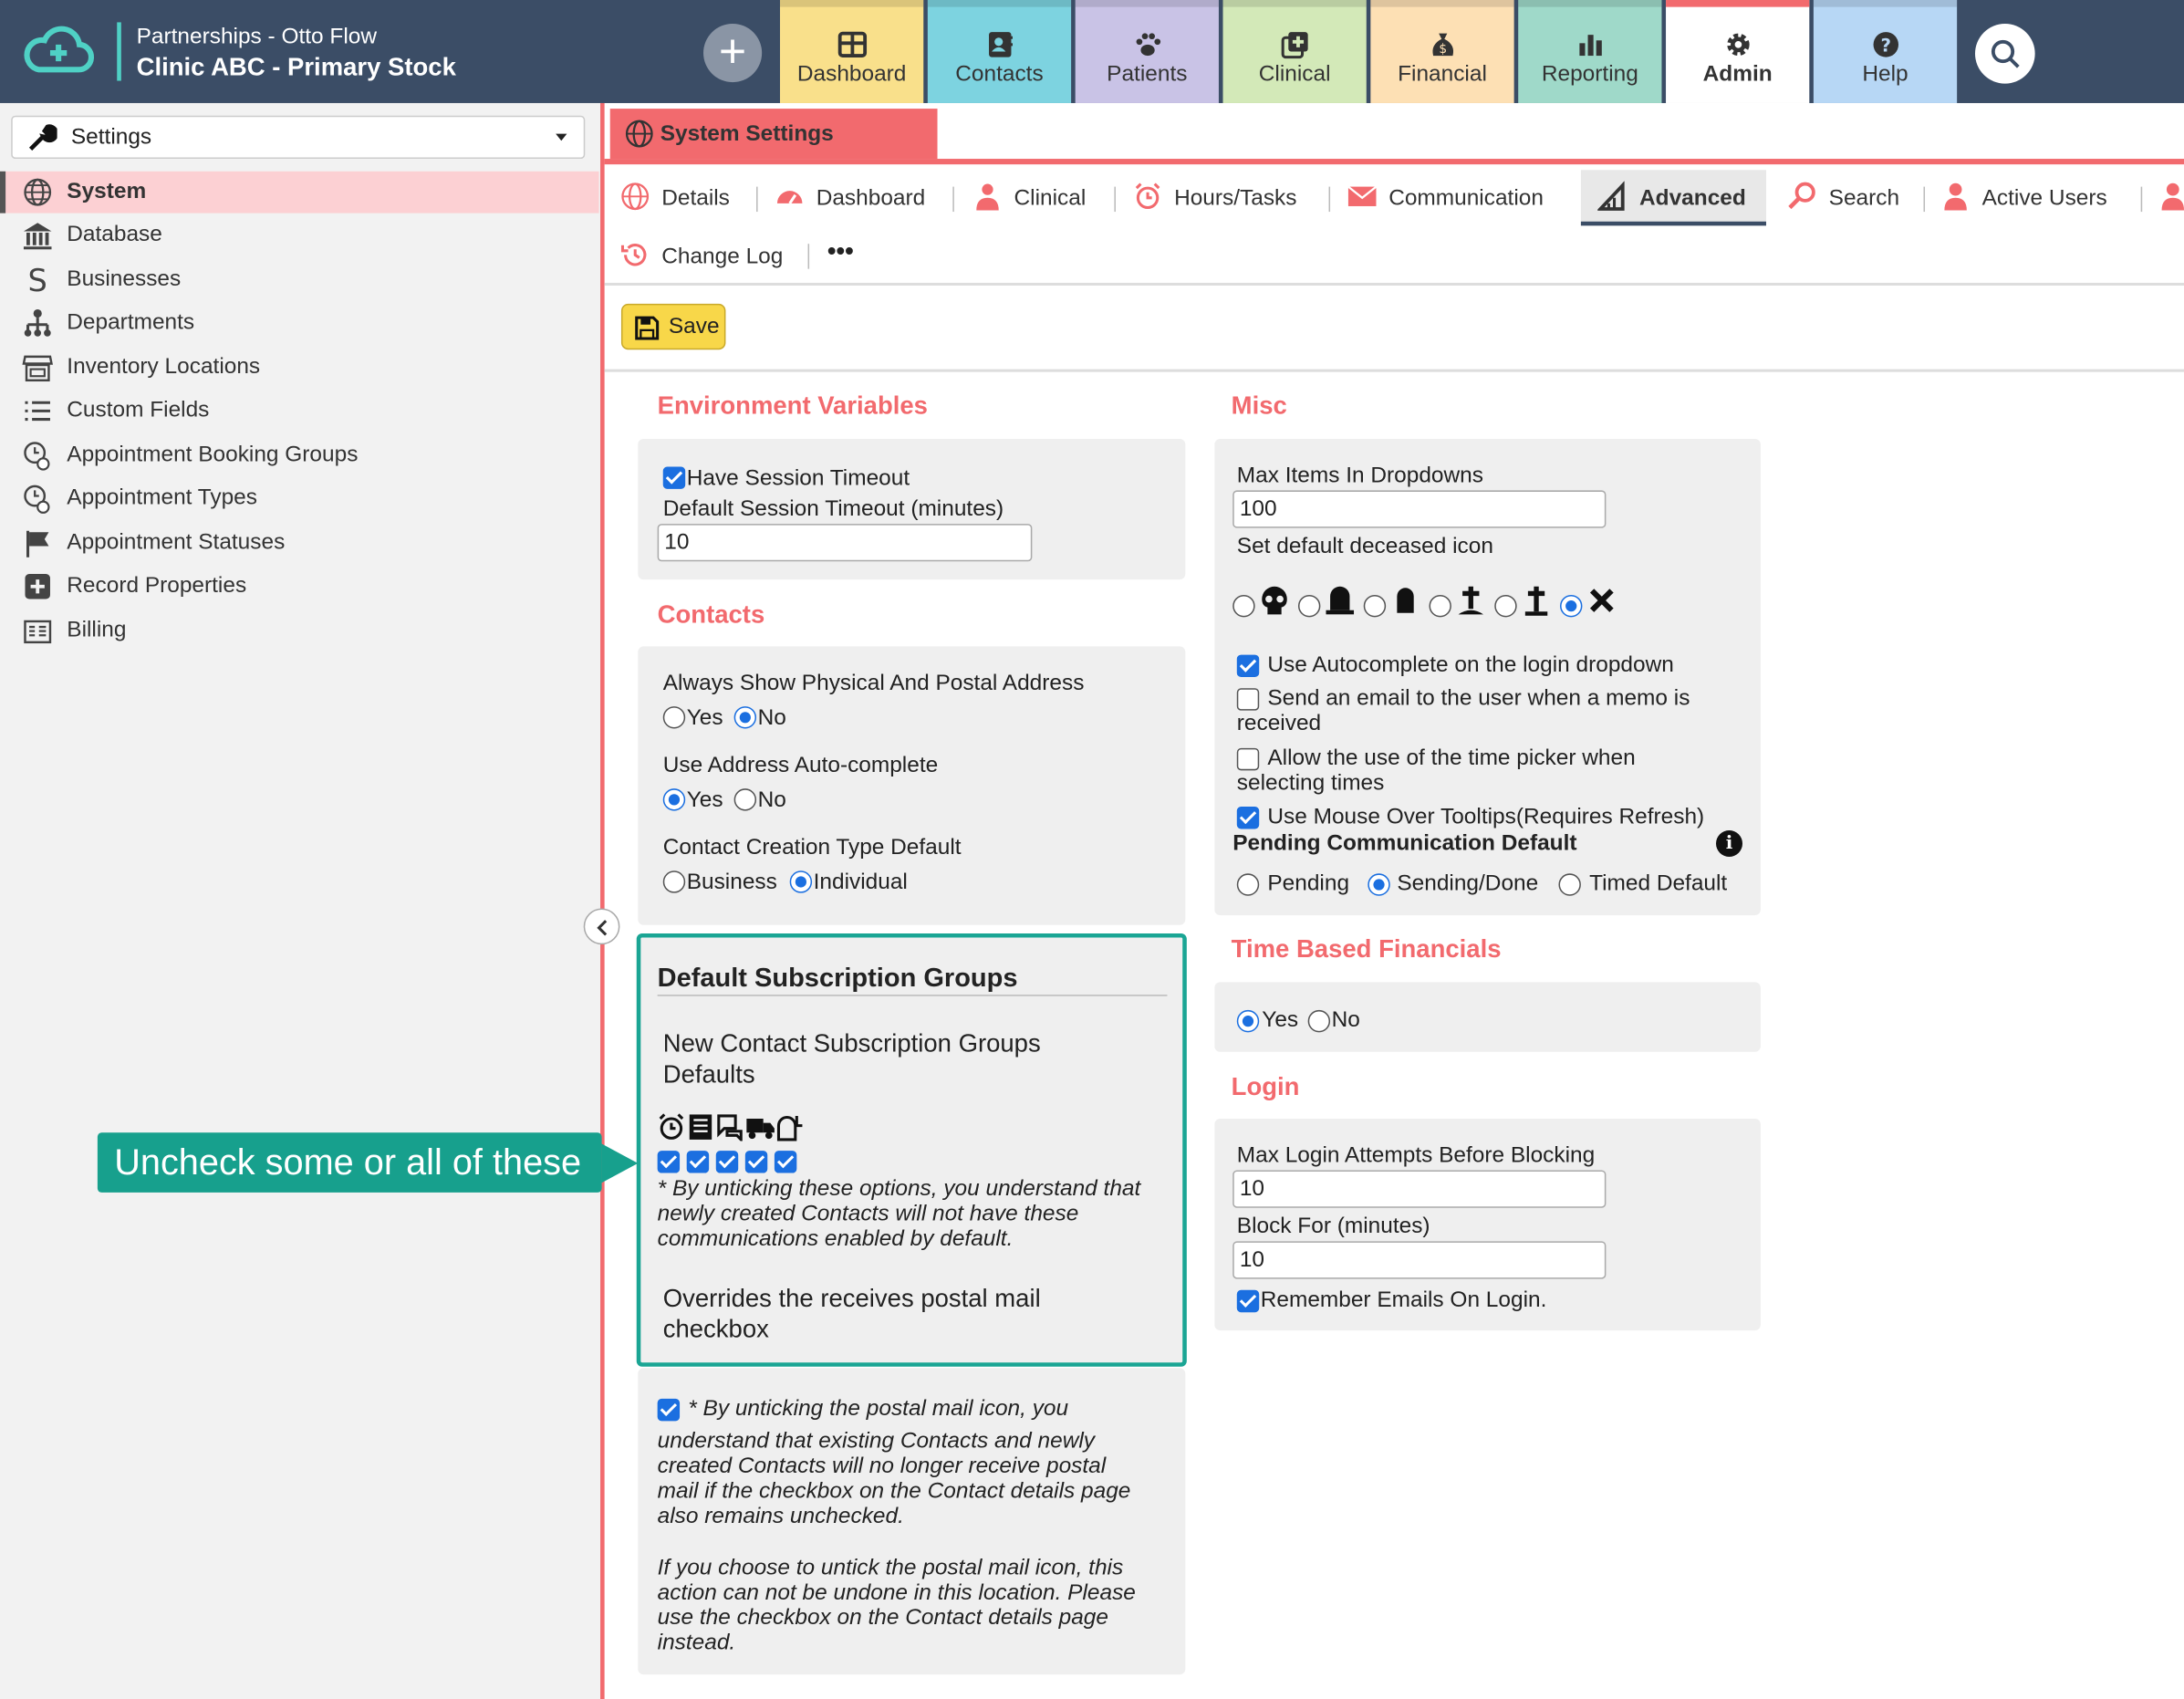 The image size is (2184, 1699). I want to click on subscription-postal-checkbox, so click(785, 1162).